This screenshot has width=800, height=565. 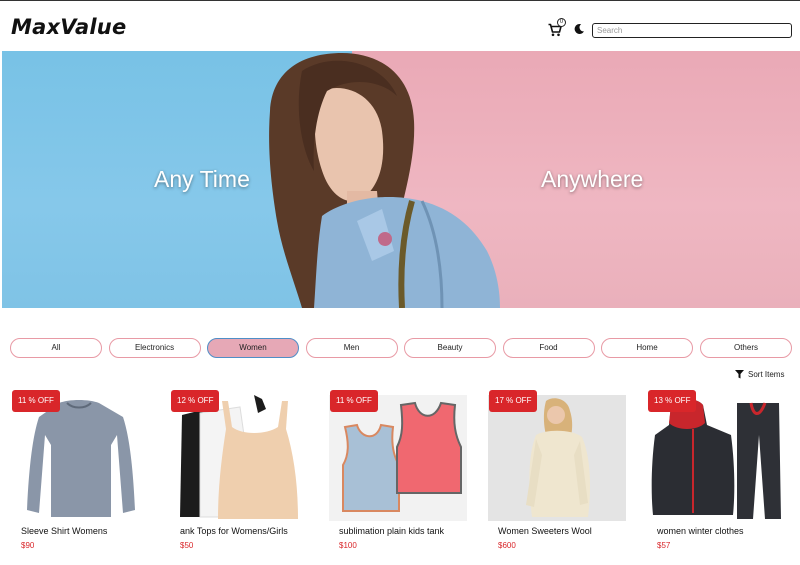 What do you see at coordinates (348, 545) in the screenshot?
I see `product-price: $100` at bounding box center [348, 545].